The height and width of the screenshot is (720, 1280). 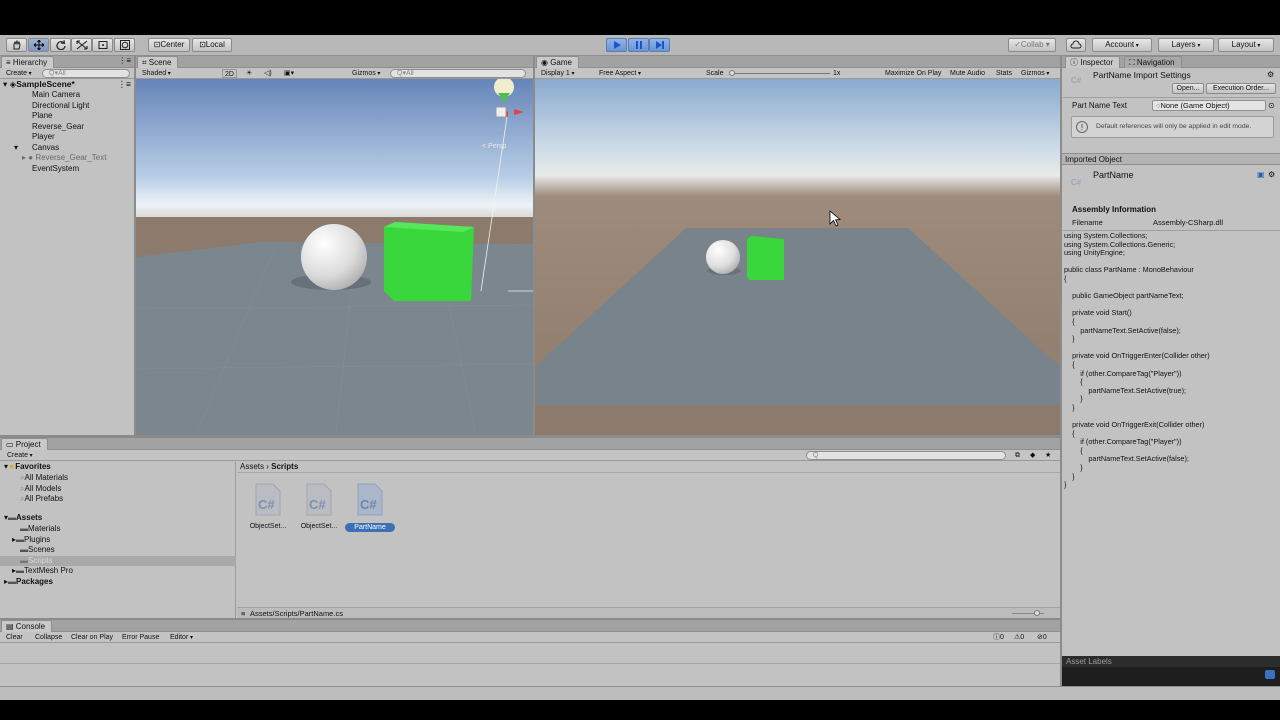 What do you see at coordinates (998, 637) in the screenshot?
I see `console-log-toggle: ⓘ0` at bounding box center [998, 637].